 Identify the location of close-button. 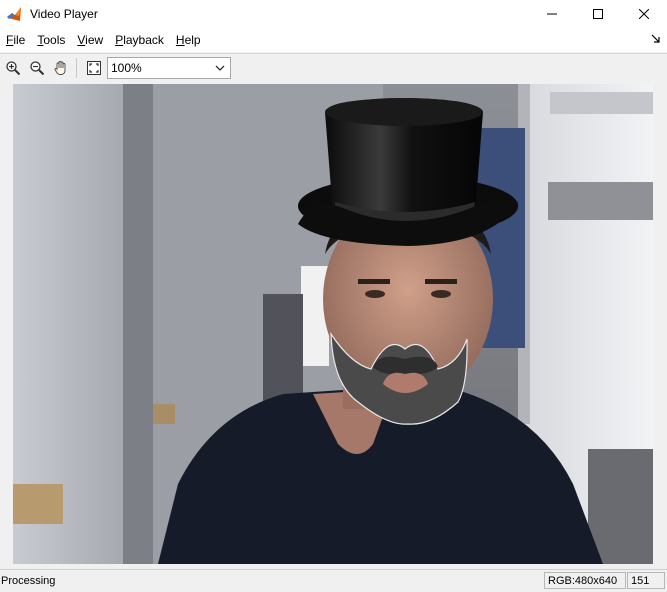
(644, 14).